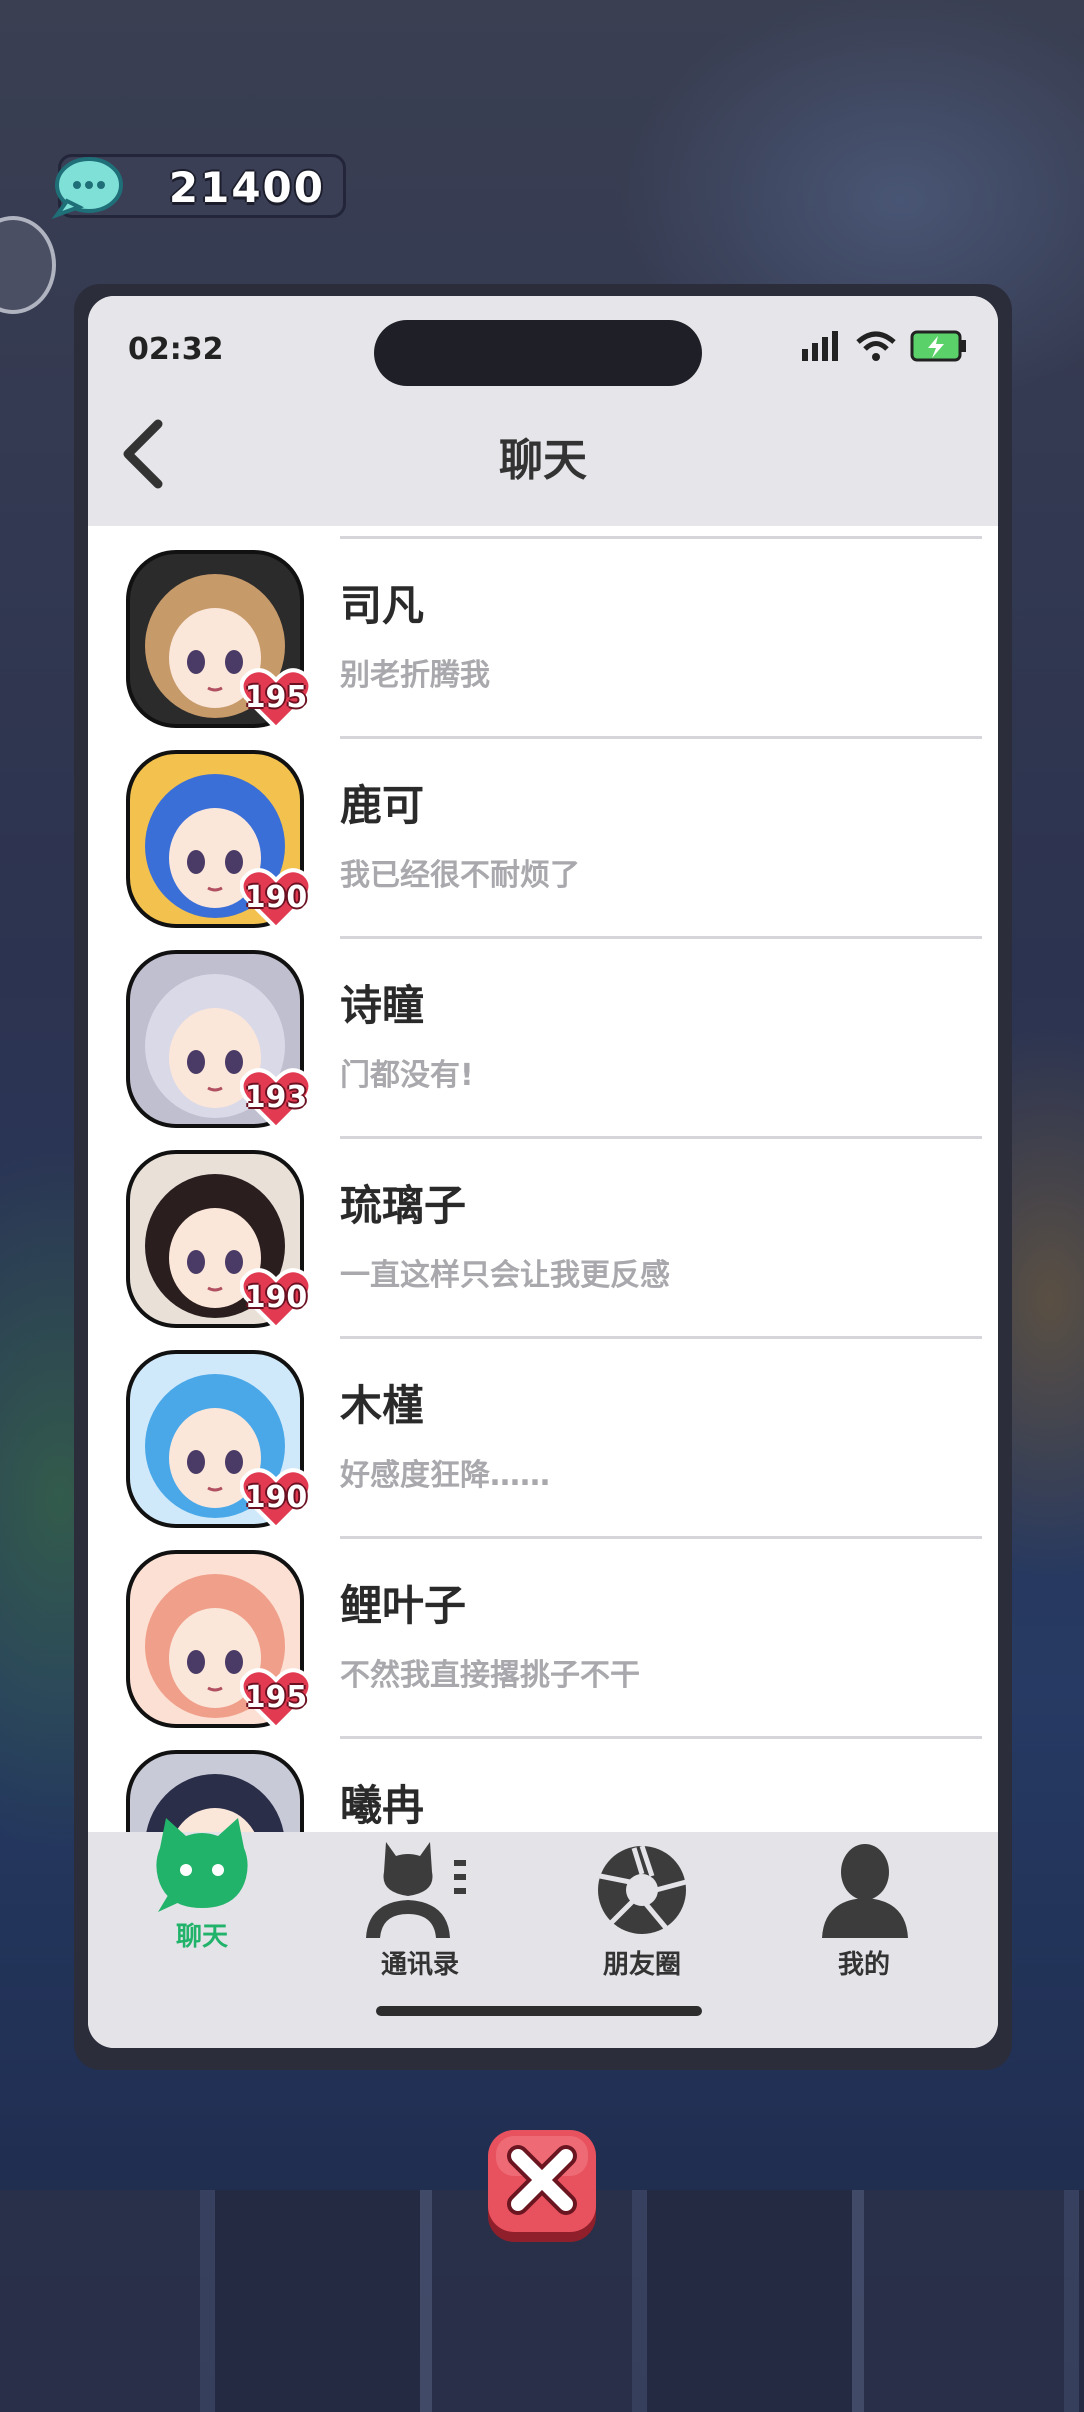  I want to click on chat-row: 190 琉璃子 一直这样只会让我更反感, so click(543, 1236).